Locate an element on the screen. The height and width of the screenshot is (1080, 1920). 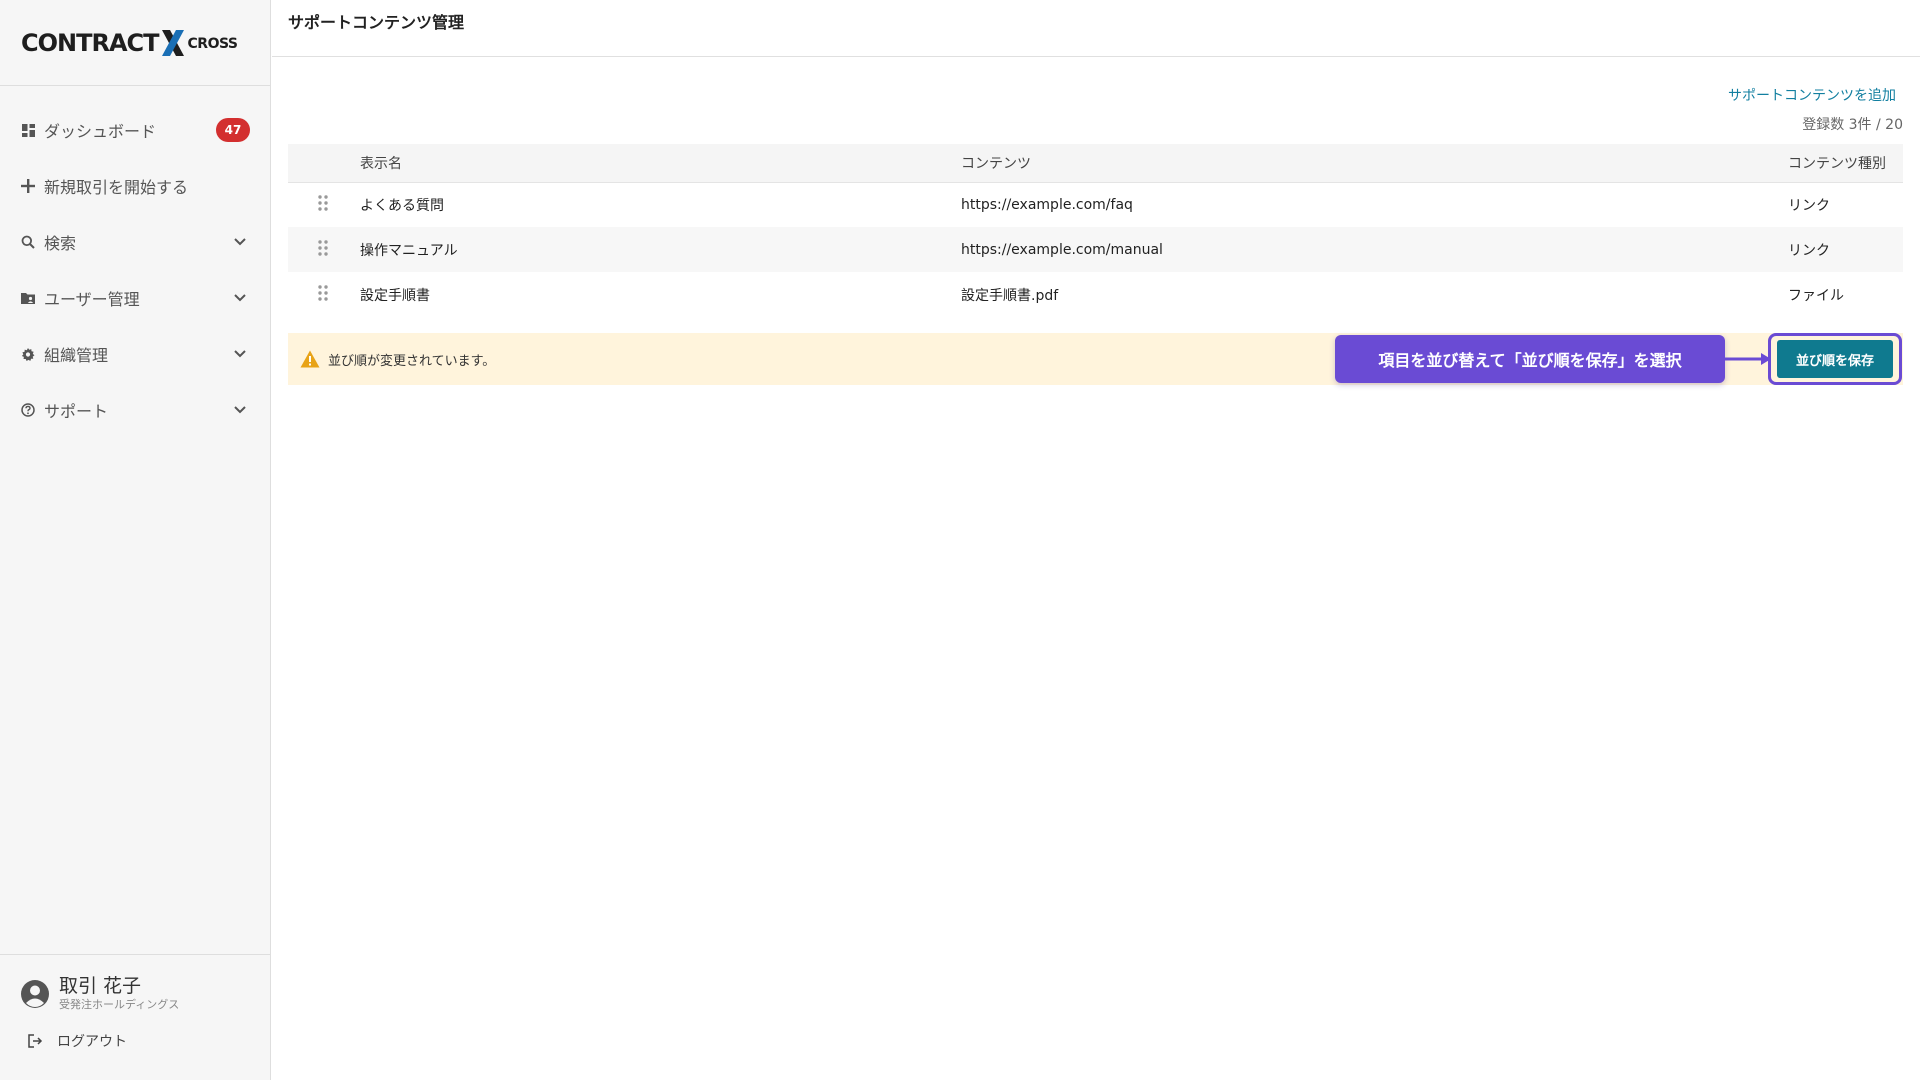
user-panel: 取引 花子 受発注ホールディングス ログアウト is located at coordinates (135, 1017).